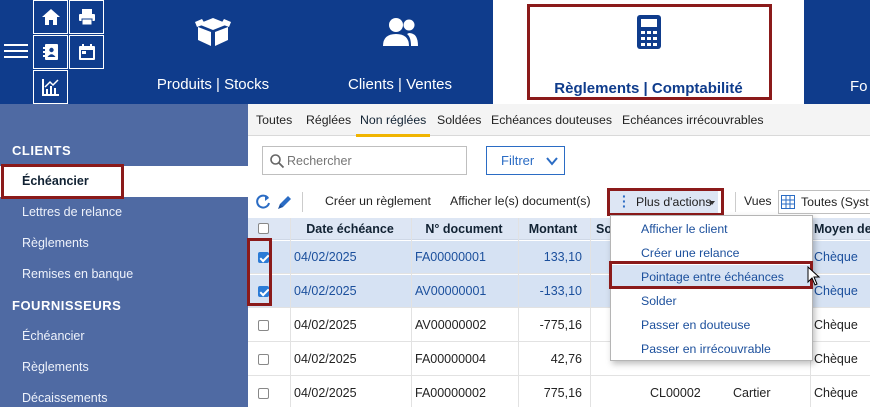 This screenshot has height=407, width=870. Describe the element at coordinates (400, 52) in the screenshot. I see `module-clients-sales: Clients | Ventes` at that location.